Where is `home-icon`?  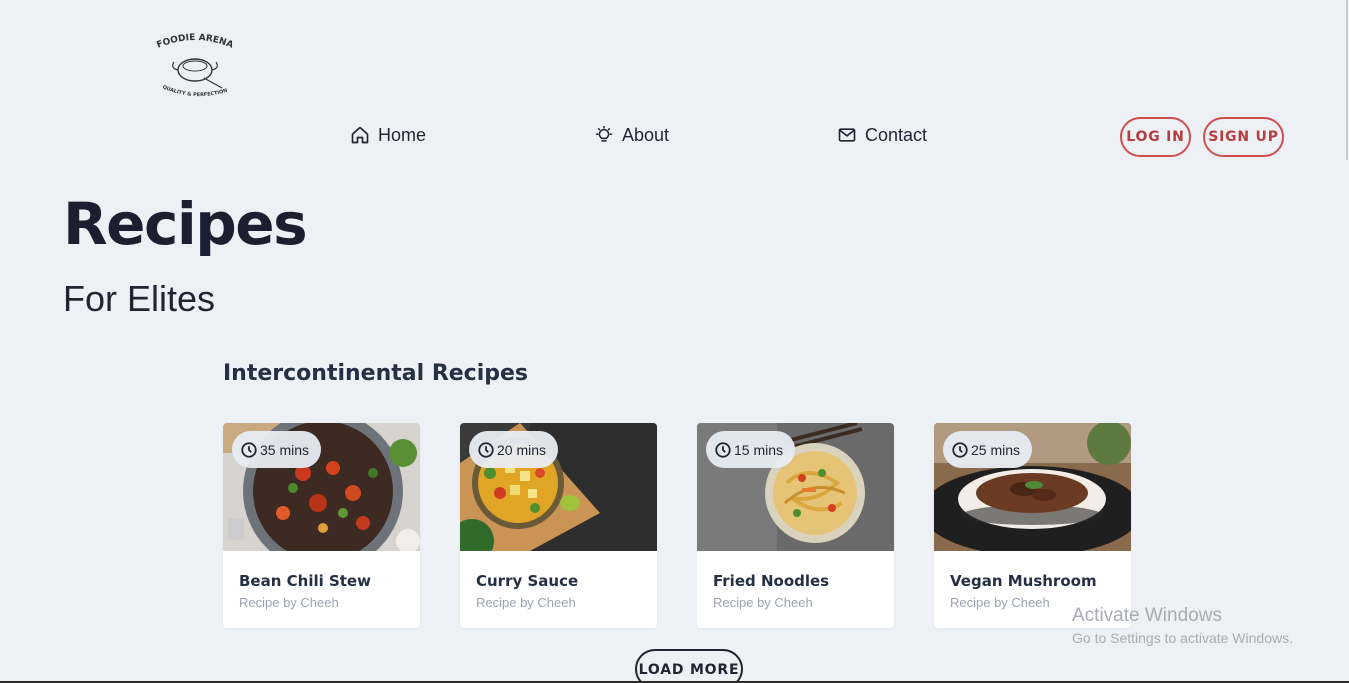
home-icon is located at coordinates (360, 135).